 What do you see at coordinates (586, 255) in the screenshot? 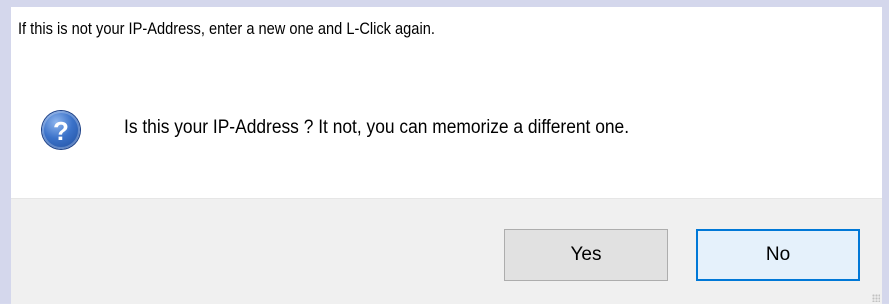
I see `yes-button: Yes` at bounding box center [586, 255].